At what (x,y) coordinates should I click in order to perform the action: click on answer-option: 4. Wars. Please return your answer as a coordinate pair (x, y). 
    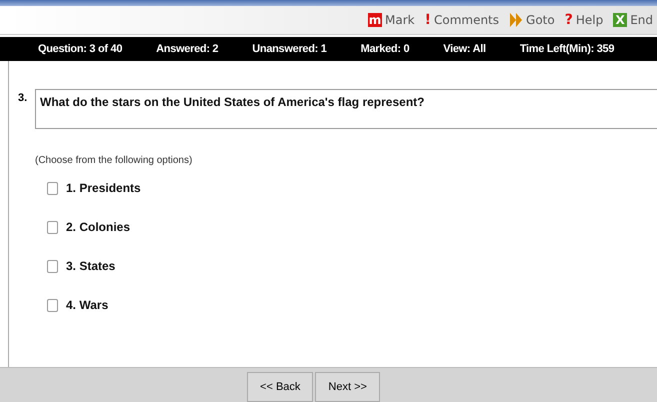
    Looking at the image, I should click on (352, 305).